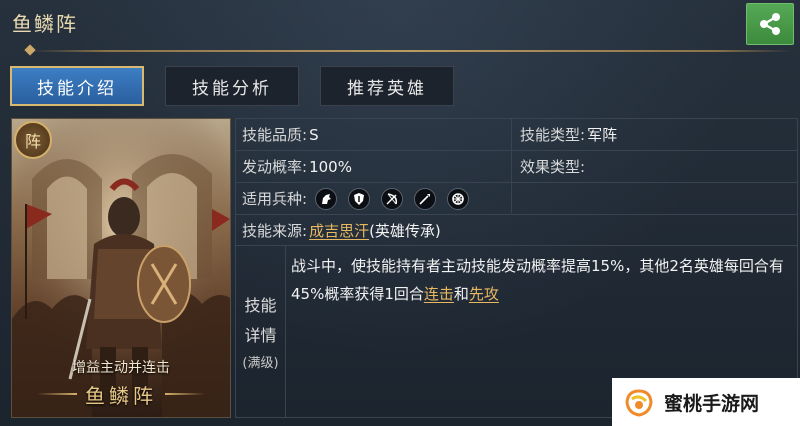 Image resolution: width=800 pixels, height=426 pixels. I want to click on spear-icon, so click(425, 198).